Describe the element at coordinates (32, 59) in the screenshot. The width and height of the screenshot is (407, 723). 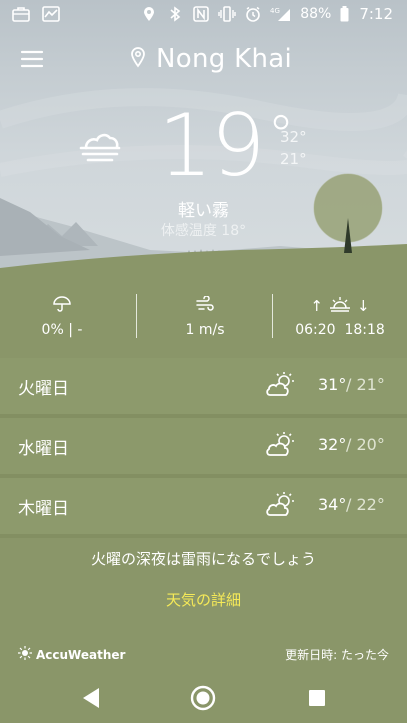
I see `hamburger-menu-icon` at that location.